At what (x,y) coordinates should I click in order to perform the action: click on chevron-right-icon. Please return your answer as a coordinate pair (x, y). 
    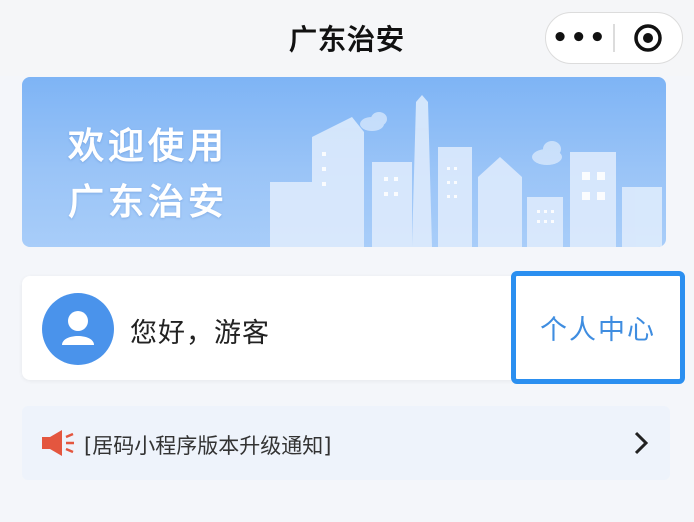
    Looking at the image, I should click on (641, 445).